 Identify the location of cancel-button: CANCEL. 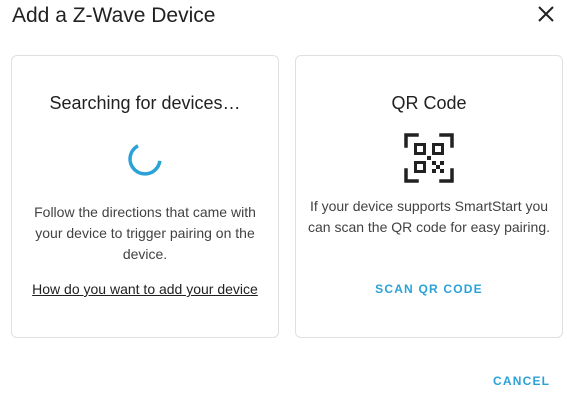
(521, 381).